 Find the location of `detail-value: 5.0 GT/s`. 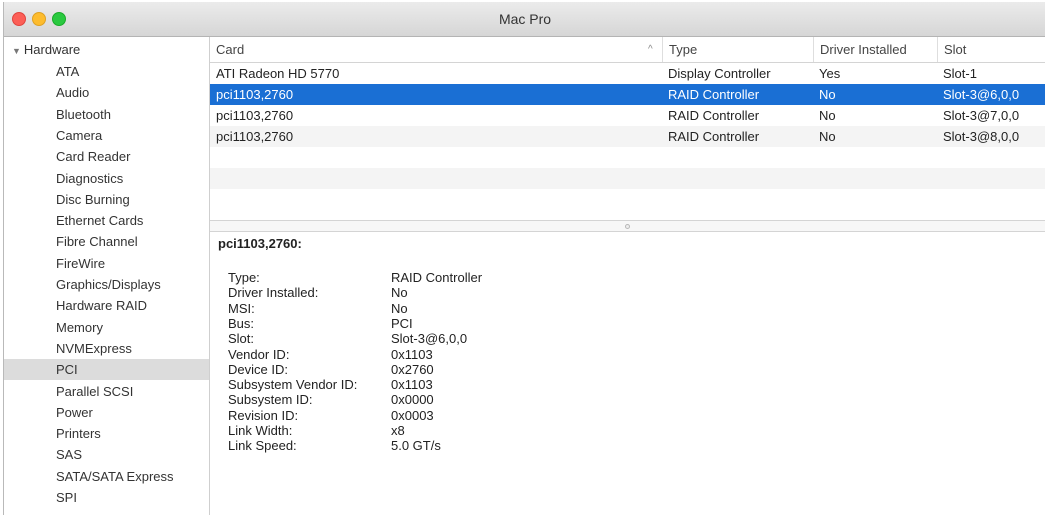

detail-value: 5.0 GT/s is located at coordinates (416, 446).